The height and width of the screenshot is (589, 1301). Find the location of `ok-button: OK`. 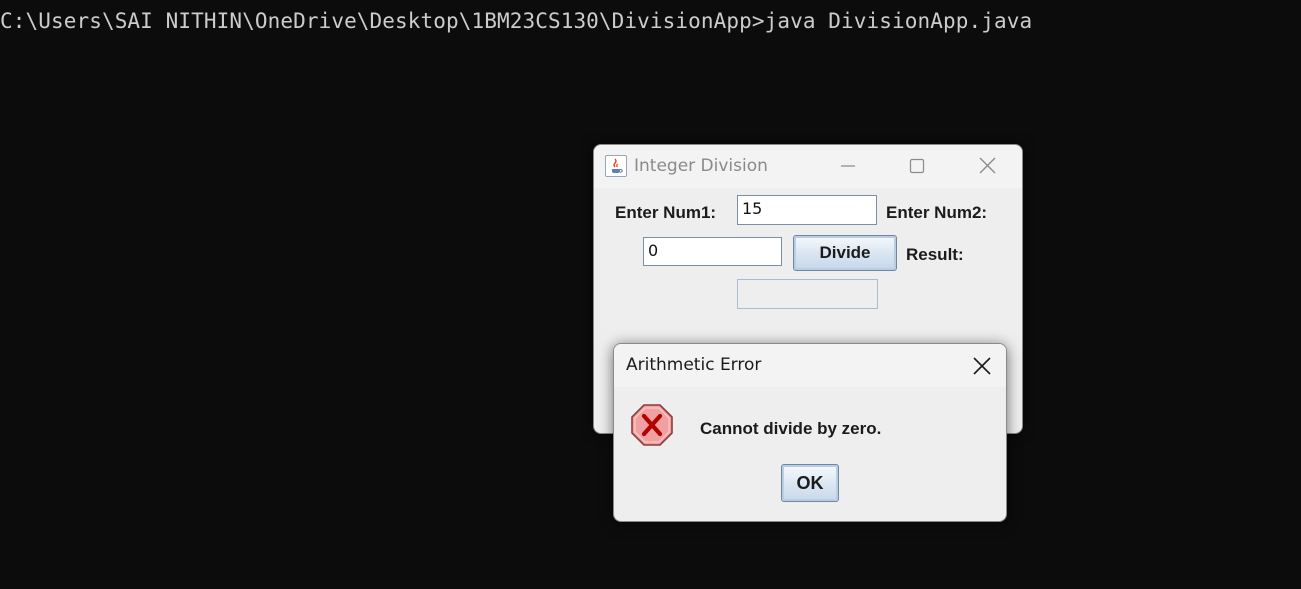

ok-button: OK is located at coordinates (810, 483).